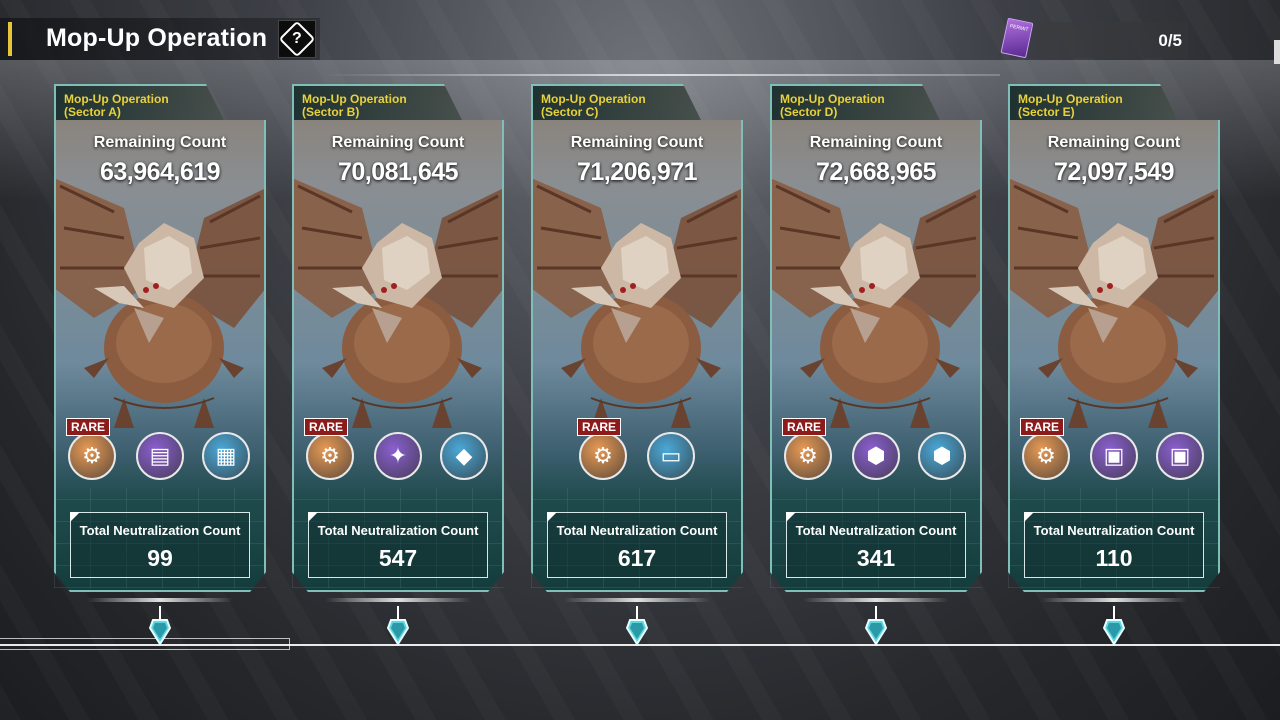 The height and width of the screenshot is (720, 1280). I want to click on edge-marker, so click(1277, 52).